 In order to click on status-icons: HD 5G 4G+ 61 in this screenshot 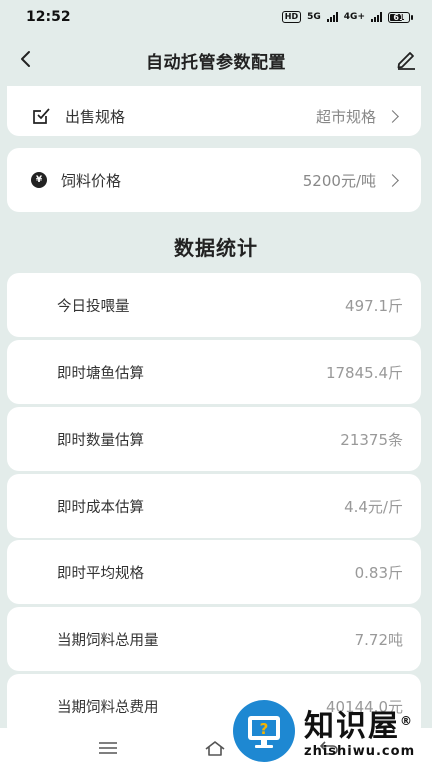, I will do `click(347, 17)`.